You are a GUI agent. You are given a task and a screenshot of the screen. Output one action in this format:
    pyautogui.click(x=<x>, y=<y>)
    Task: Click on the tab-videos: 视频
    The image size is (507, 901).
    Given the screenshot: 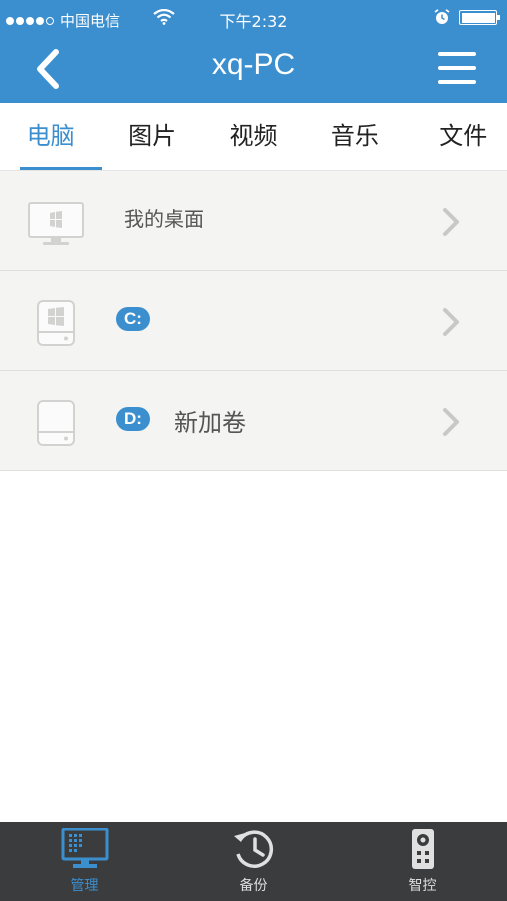 What is the action you would take?
    pyautogui.click(x=253, y=136)
    